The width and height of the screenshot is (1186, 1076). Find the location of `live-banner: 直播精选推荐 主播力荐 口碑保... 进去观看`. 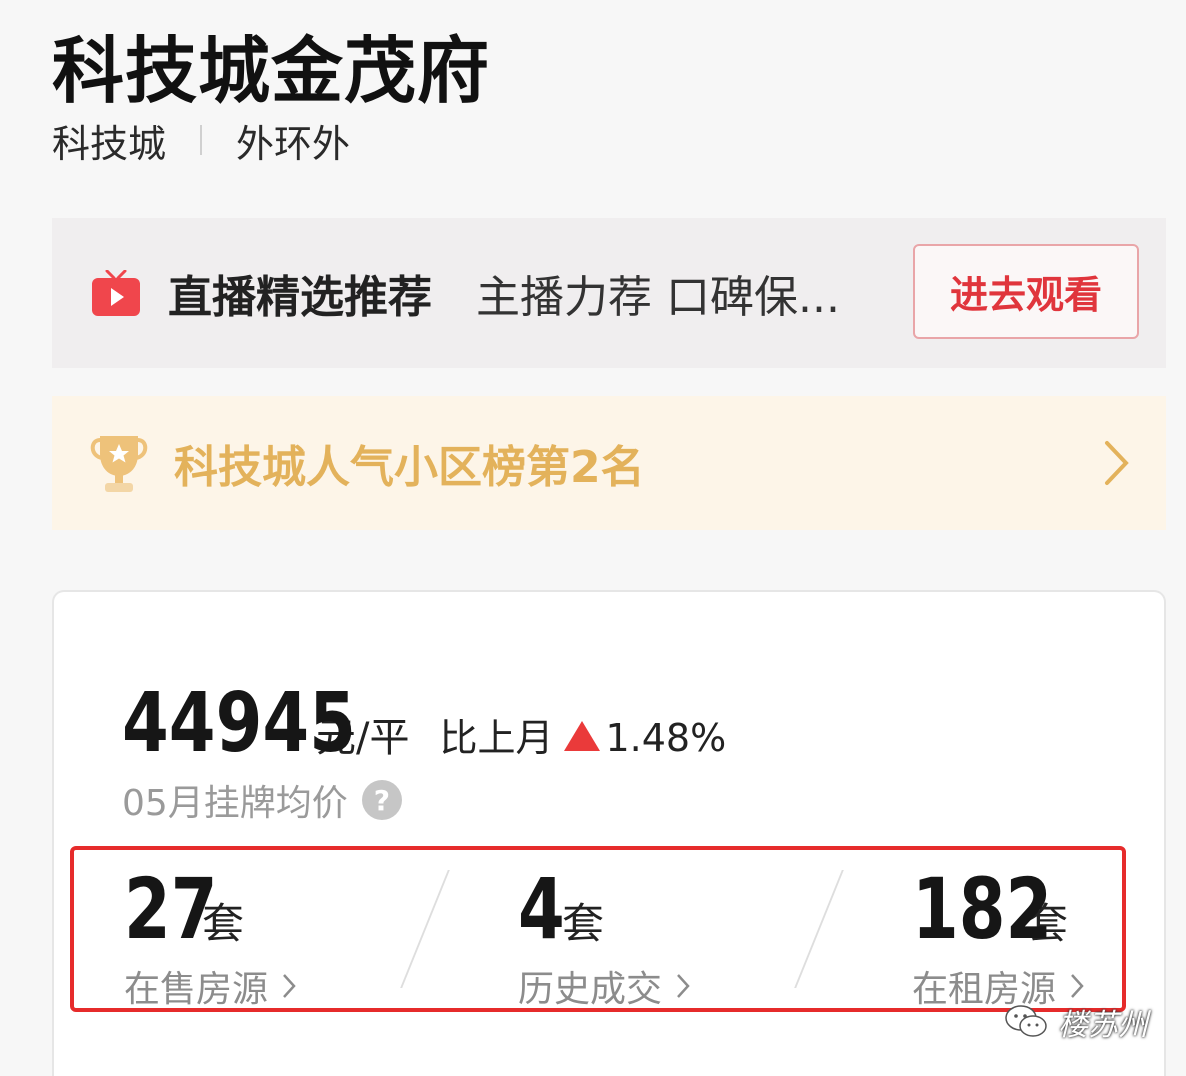

live-banner: 直播精选推荐 主播力荐 口碑保... 进去观看 is located at coordinates (609, 293).